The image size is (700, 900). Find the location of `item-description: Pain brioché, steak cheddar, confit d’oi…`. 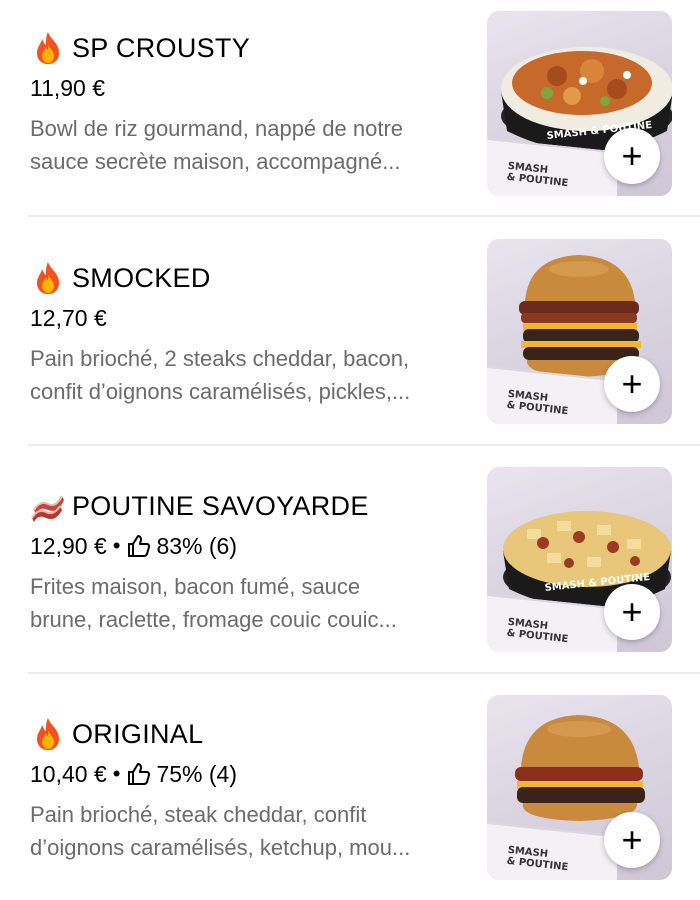

item-description: Pain brioché, steak cheddar, confit d’oi… is located at coordinates (252, 831).